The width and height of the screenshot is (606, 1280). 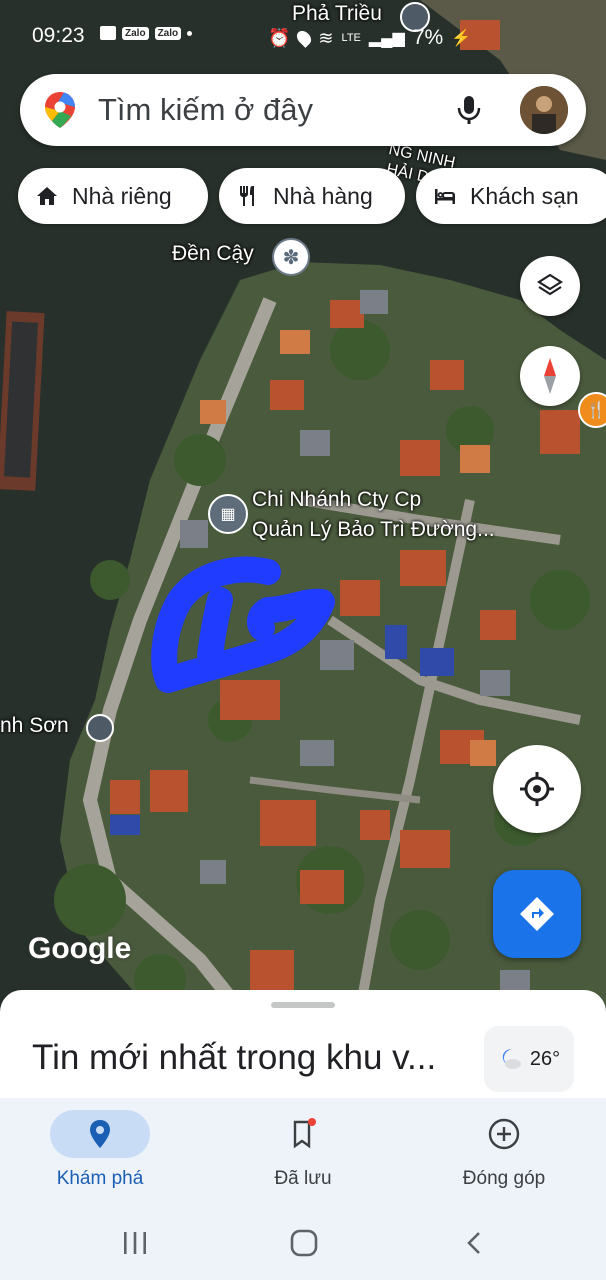 I want to click on place-label-chi-nhanh: Chi Nhánh Cty Cp, so click(x=336, y=500).